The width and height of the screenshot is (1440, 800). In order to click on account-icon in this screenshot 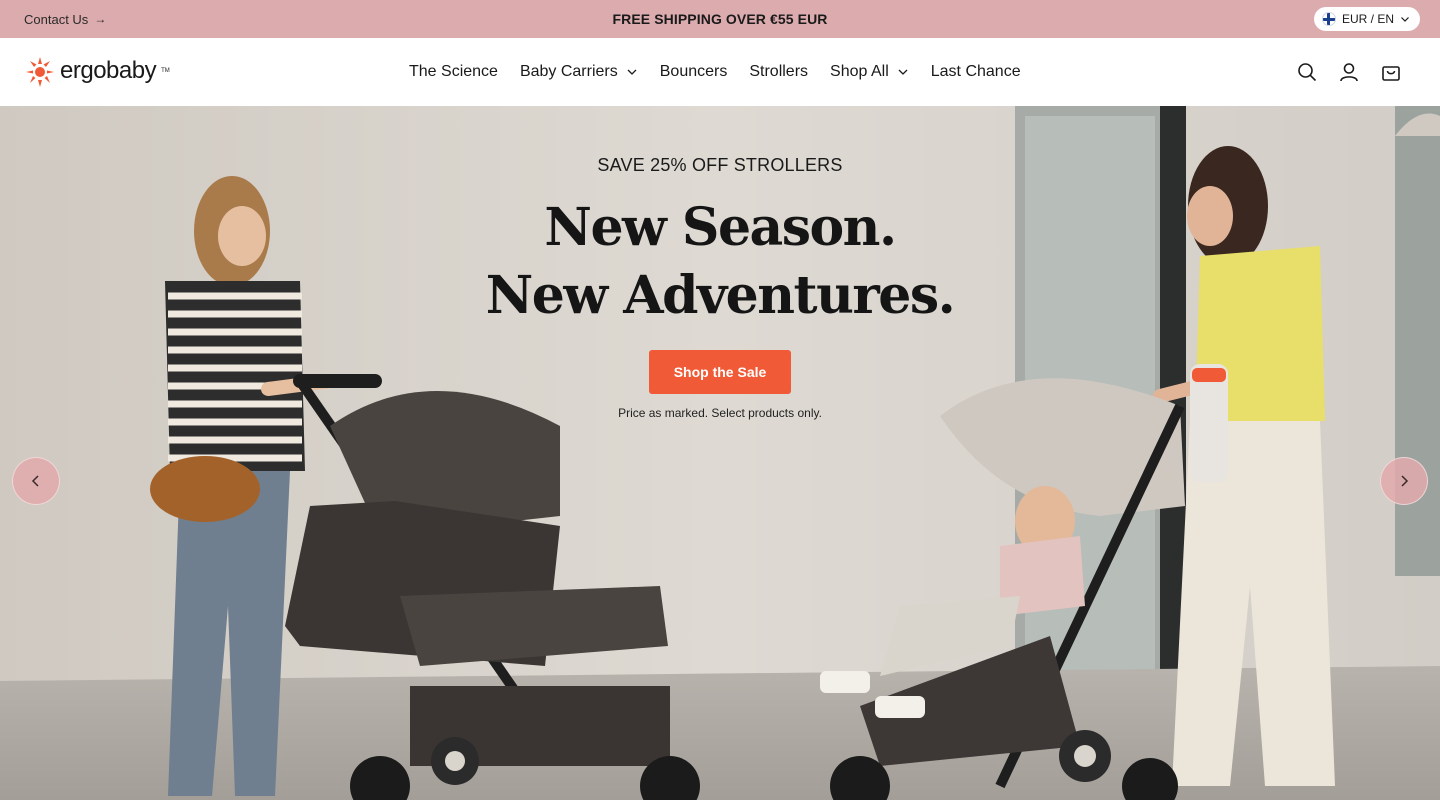, I will do `click(1349, 72)`.